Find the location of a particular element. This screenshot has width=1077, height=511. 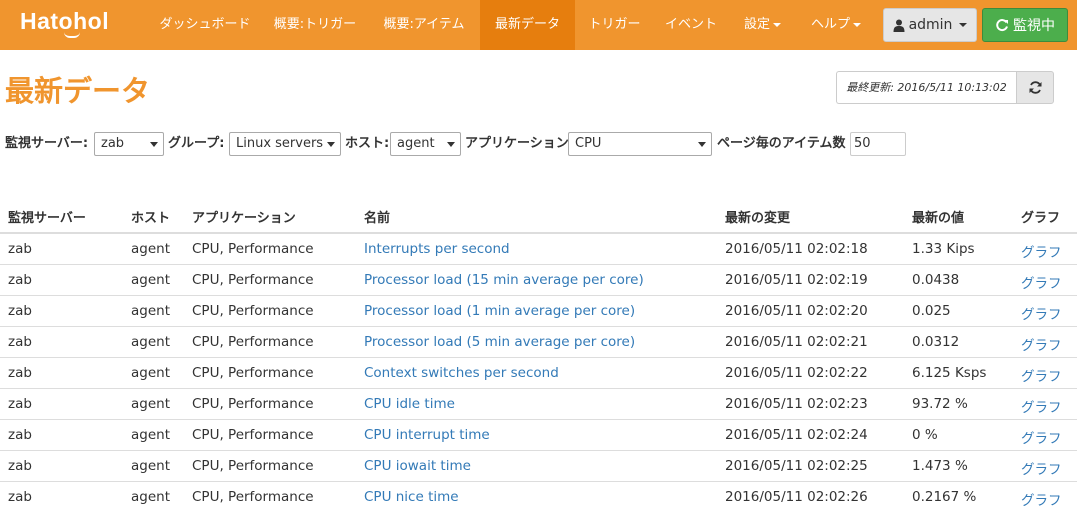

column-header-host: ホスト is located at coordinates (150, 216).